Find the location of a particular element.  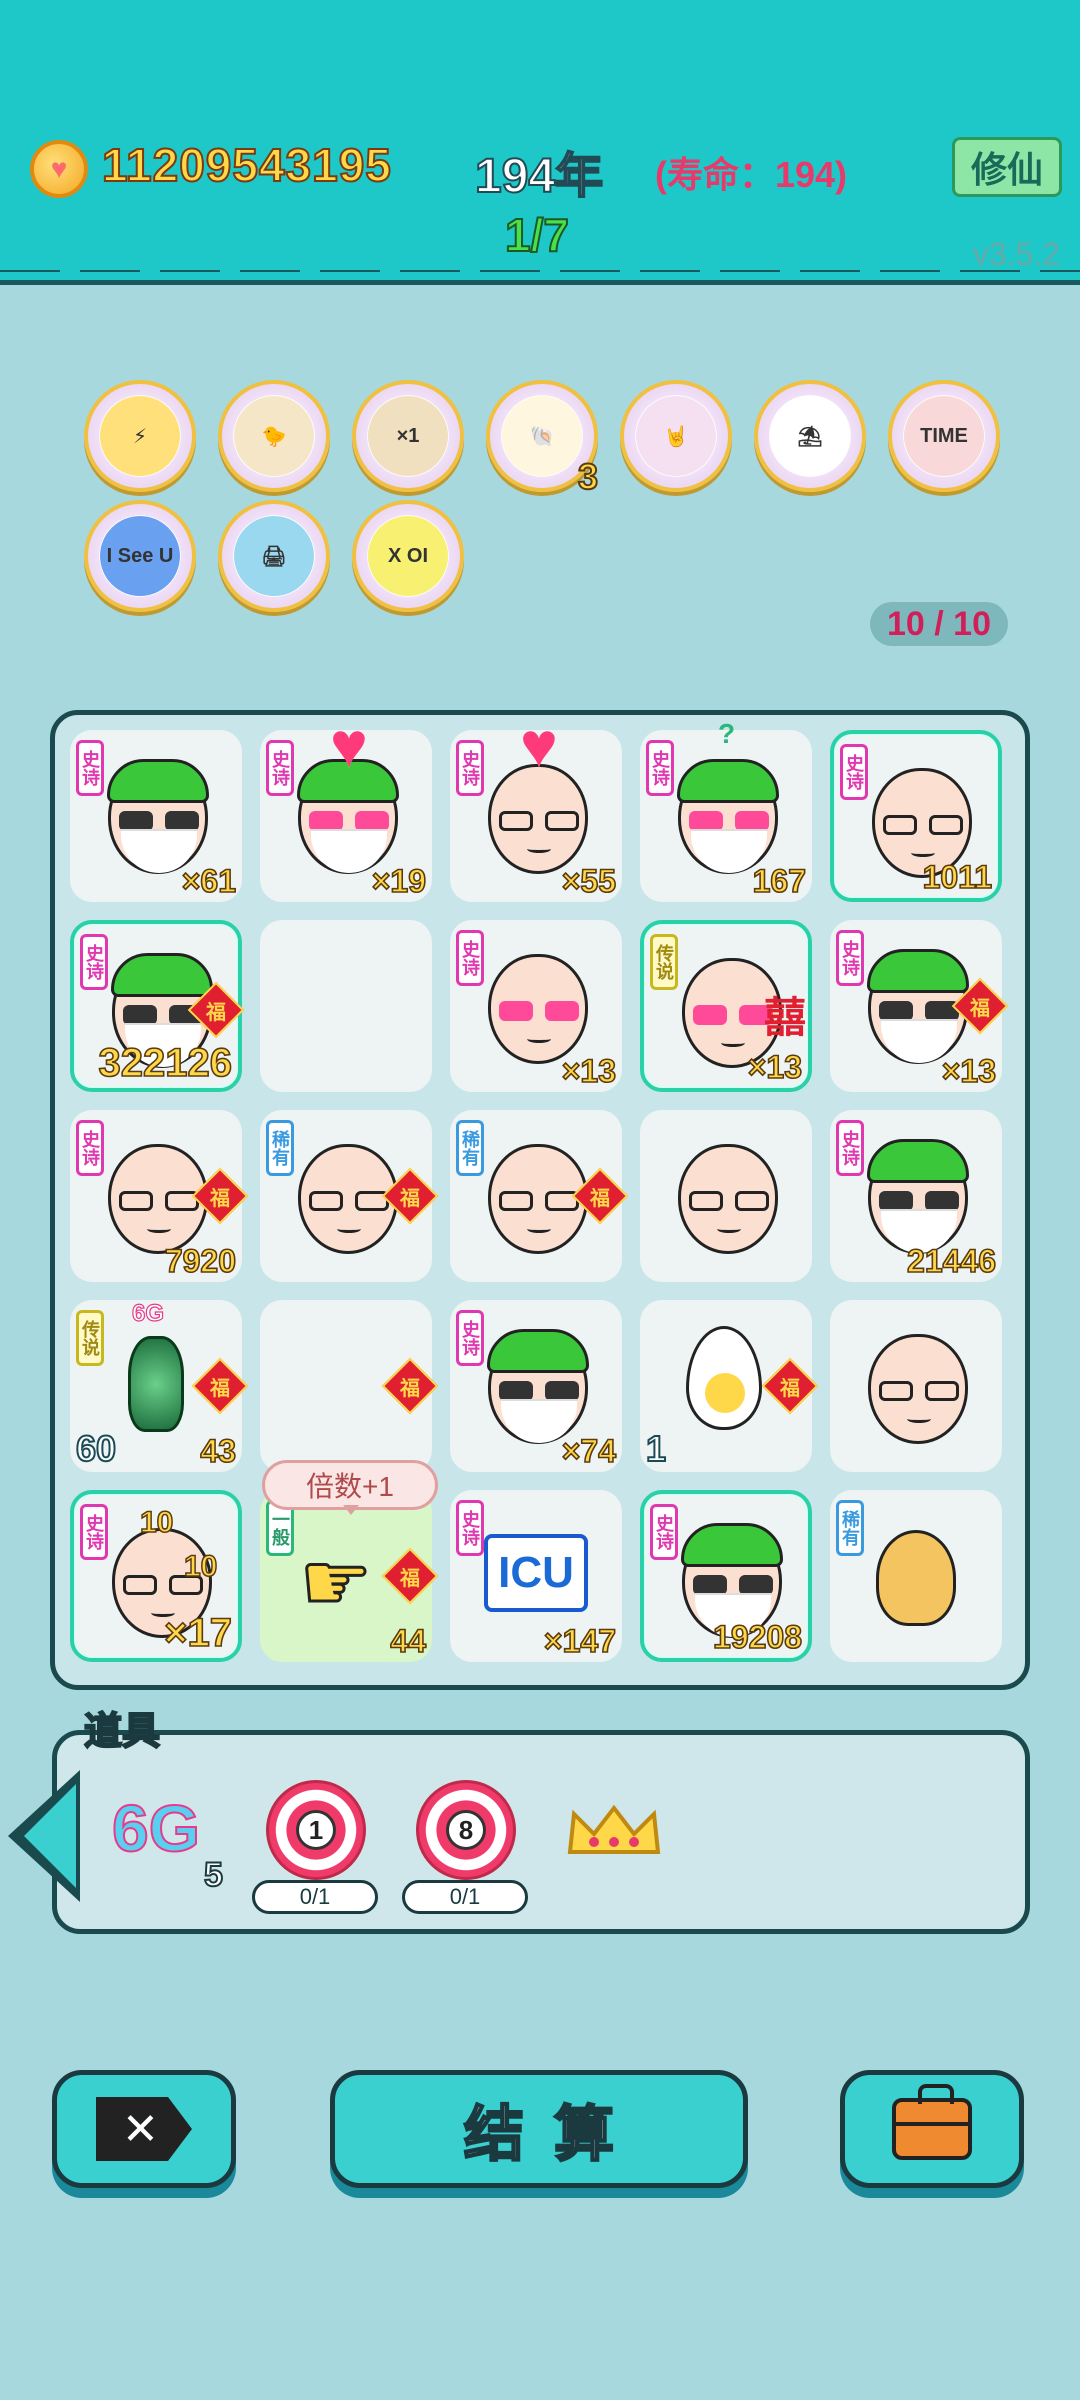

time-magazine-artifact: TIME is located at coordinates (944, 436).